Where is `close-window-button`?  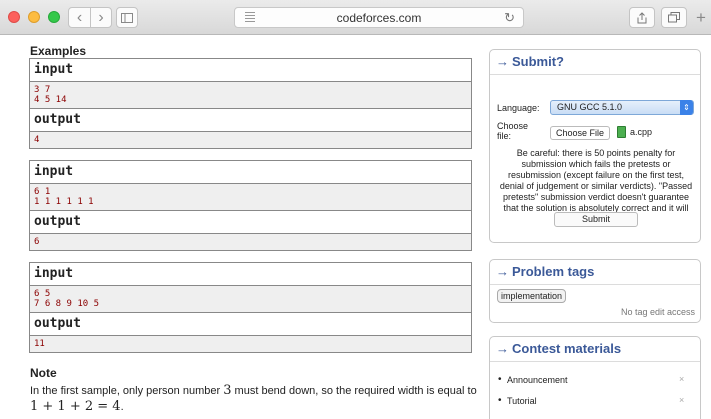 close-window-button is located at coordinates (14, 17).